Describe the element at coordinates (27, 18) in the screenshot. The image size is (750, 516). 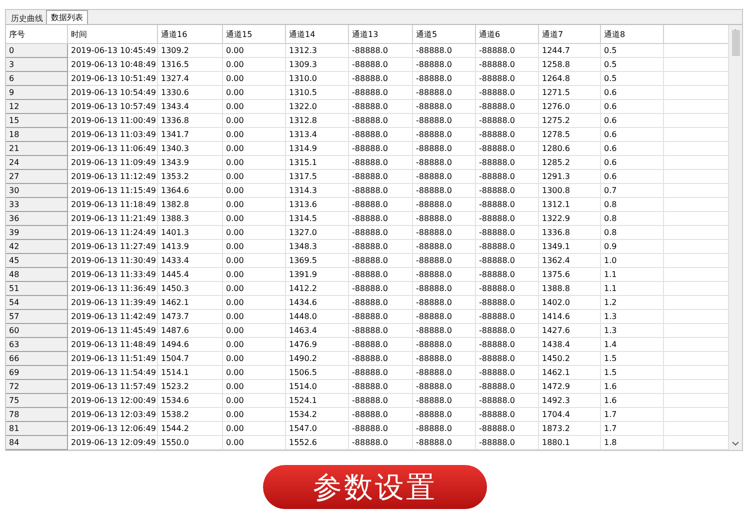
I see `tab: 历史曲线` at that location.